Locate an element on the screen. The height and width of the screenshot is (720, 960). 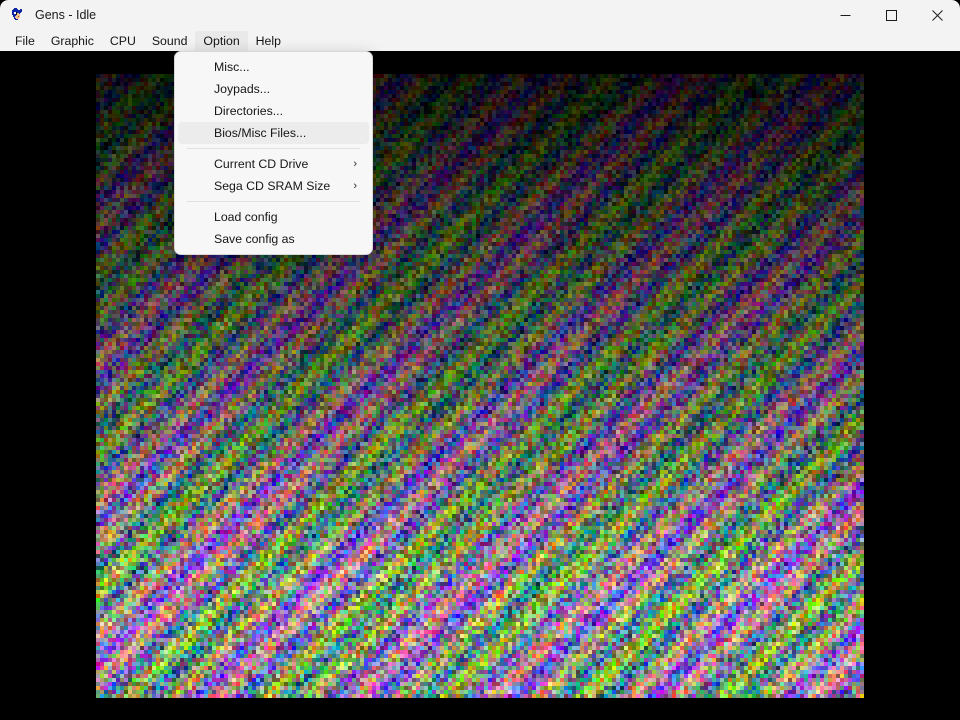
window-title: Gens - Idle is located at coordinates (66, 15).